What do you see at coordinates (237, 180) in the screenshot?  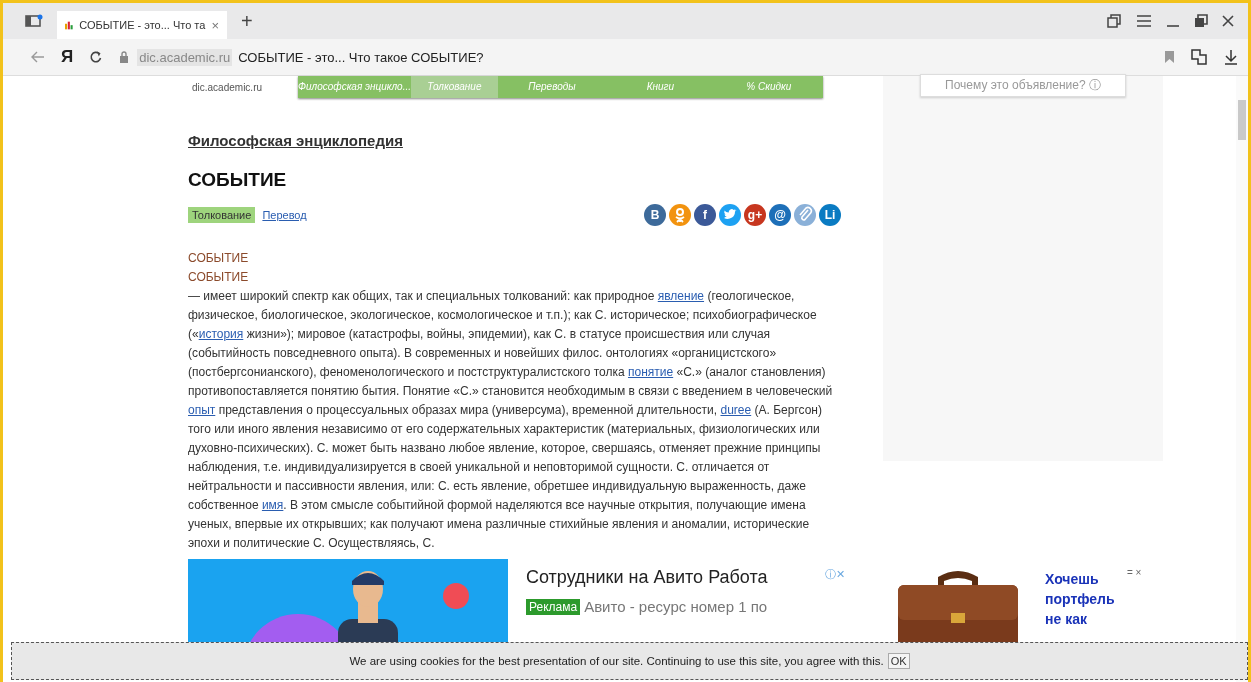 I see `article-title: СОБЫТИЕ` at bounding box center [237, 180].